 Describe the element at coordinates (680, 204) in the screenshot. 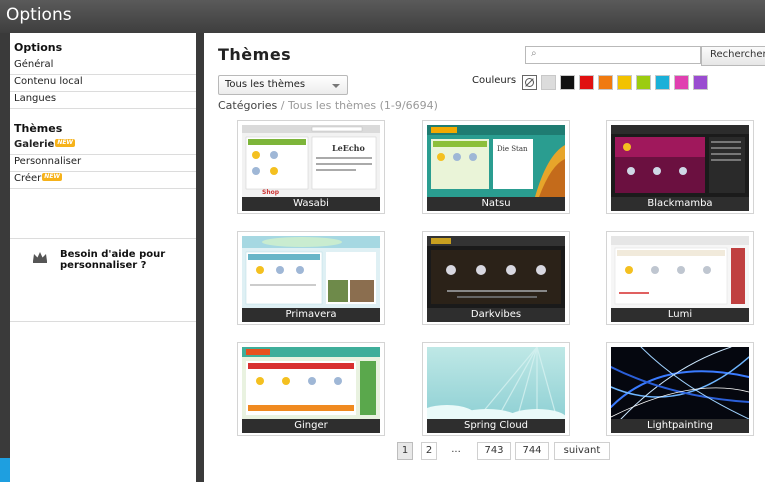

I see `theme-name: Blackmamba` at that location.